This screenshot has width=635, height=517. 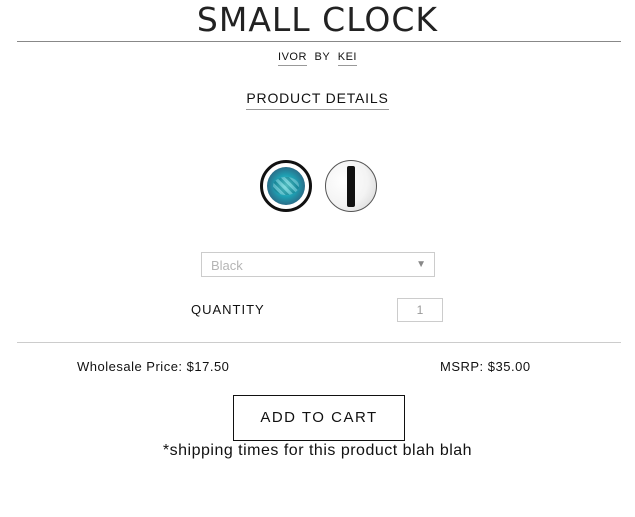 I want to click on black-bar-image, so click(x=351, y=186).